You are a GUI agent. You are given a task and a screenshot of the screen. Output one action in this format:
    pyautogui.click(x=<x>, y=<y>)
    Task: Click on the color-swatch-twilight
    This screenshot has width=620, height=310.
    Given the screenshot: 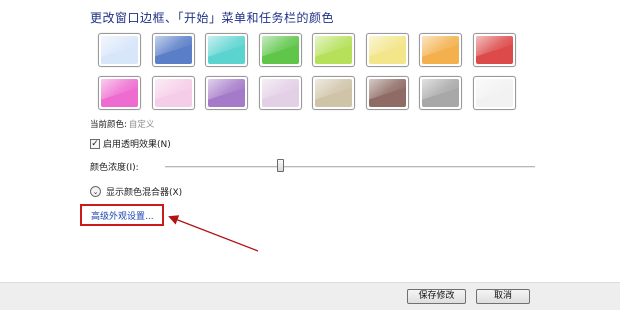 What is the action you would take?
    pyautogui.click(x=173, y=50)
    